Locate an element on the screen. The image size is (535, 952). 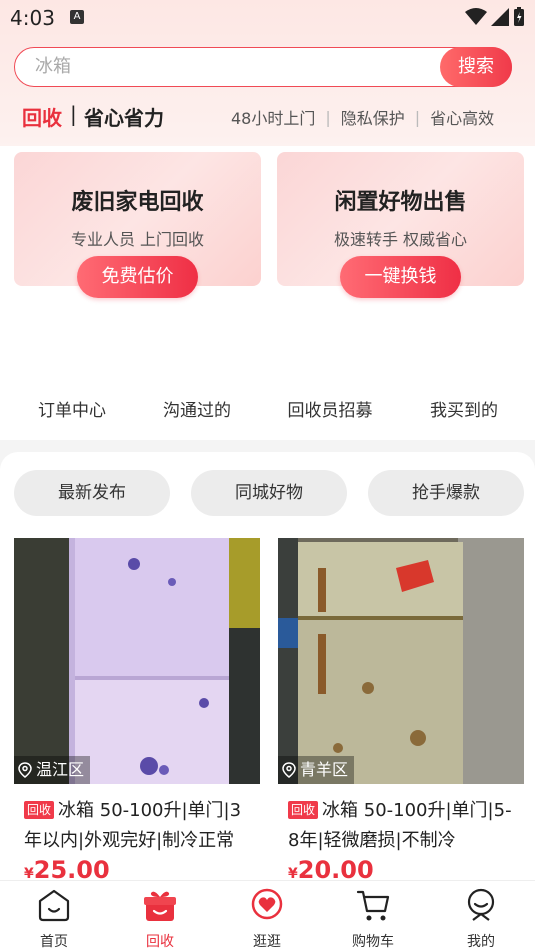
filter-hot: 抢手爆款 is located at coordinates (446, 493).